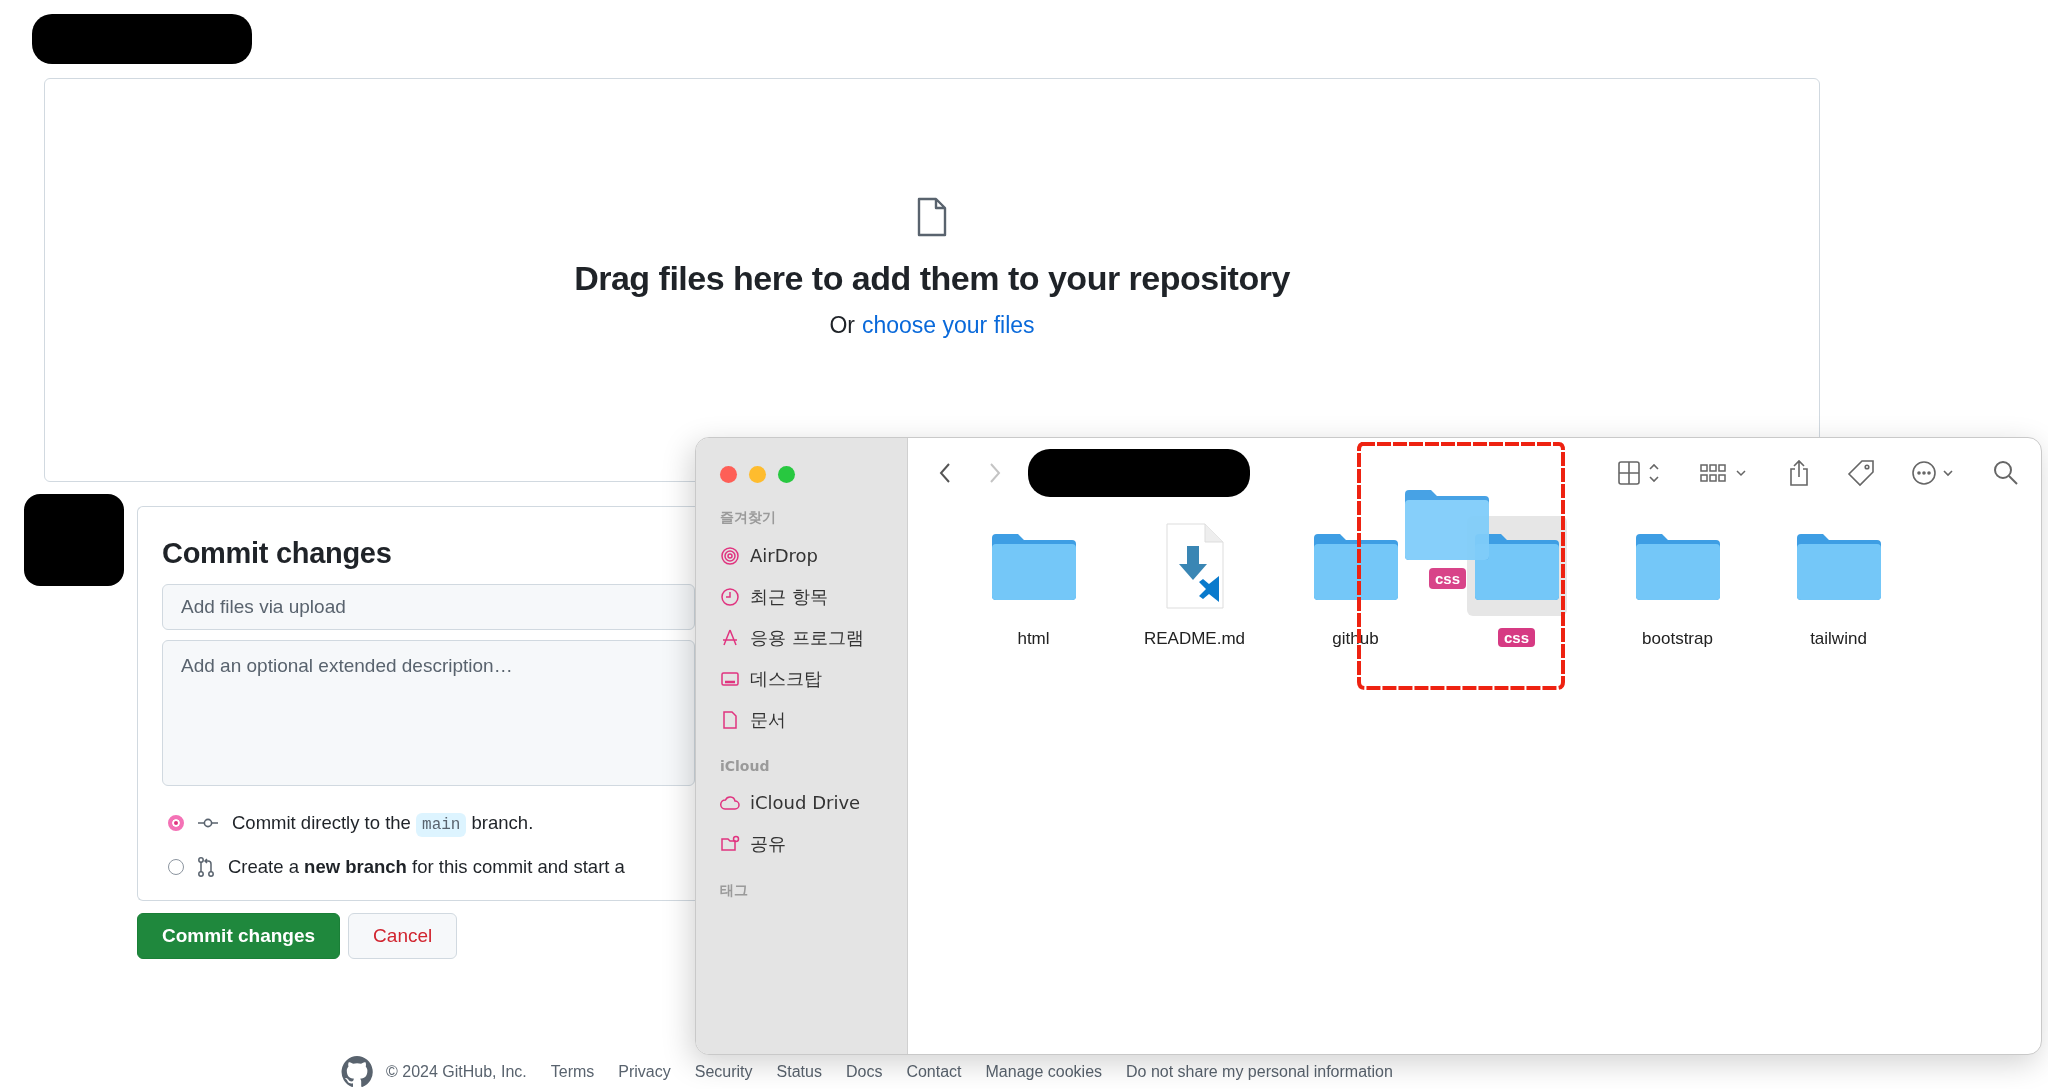 Image resolution: width=2048 pixels, height=1089 pixels. What do you see at coordinates (799, 1072) in the screenshot?
I see `footer-link: Status` at bounding box center [799, 1072].